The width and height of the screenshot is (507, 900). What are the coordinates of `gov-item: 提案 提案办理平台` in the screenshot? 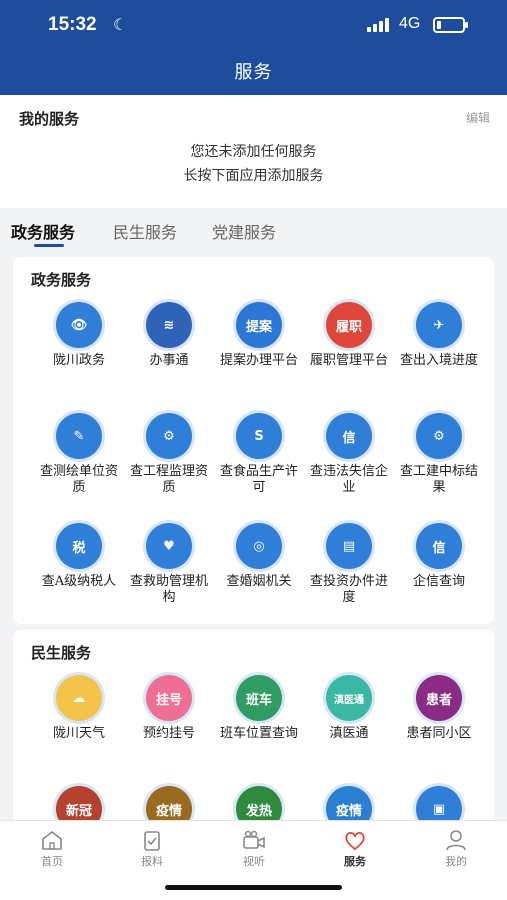 It's located at (259, 335).